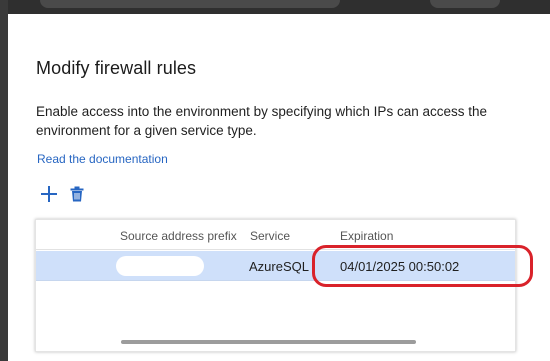  What do you see at coordinates (270, 236) in the screenshot?
I see `column-header-service: Service` at bounding box center [270, 236].